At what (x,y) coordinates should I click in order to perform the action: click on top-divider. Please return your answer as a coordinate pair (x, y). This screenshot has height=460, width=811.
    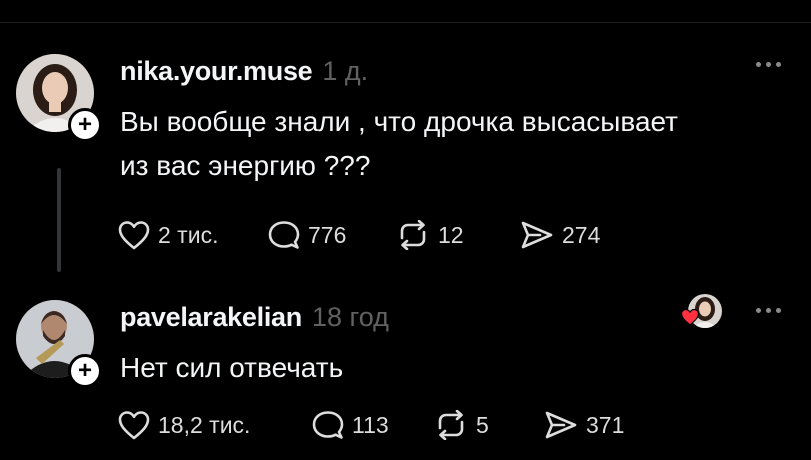
    Looking at the image, I should click on (405, 11).